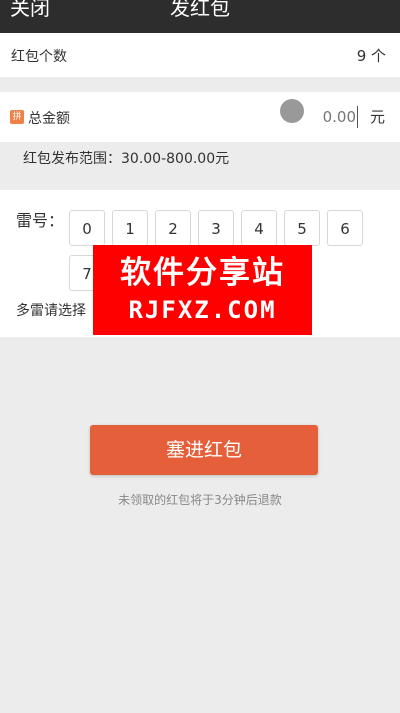  I want to click on mine-number-4: 4, so click(259, 228).